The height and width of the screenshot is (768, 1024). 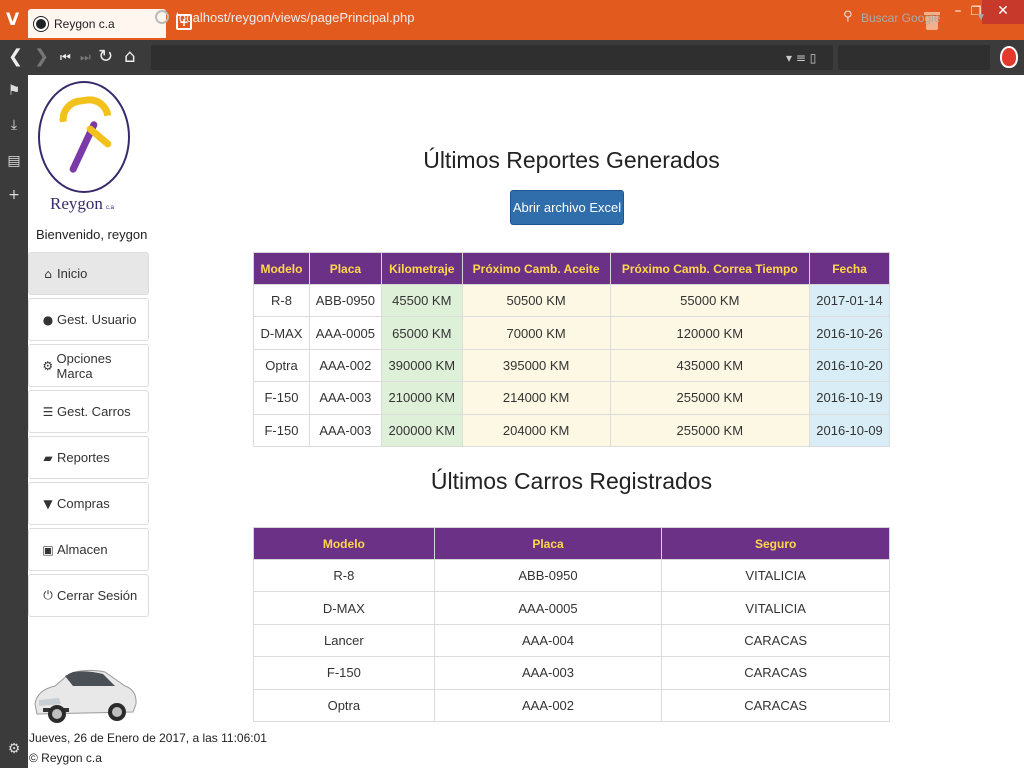 I want to click on table-cell: 390000 KM, so click(x=421, y=365).